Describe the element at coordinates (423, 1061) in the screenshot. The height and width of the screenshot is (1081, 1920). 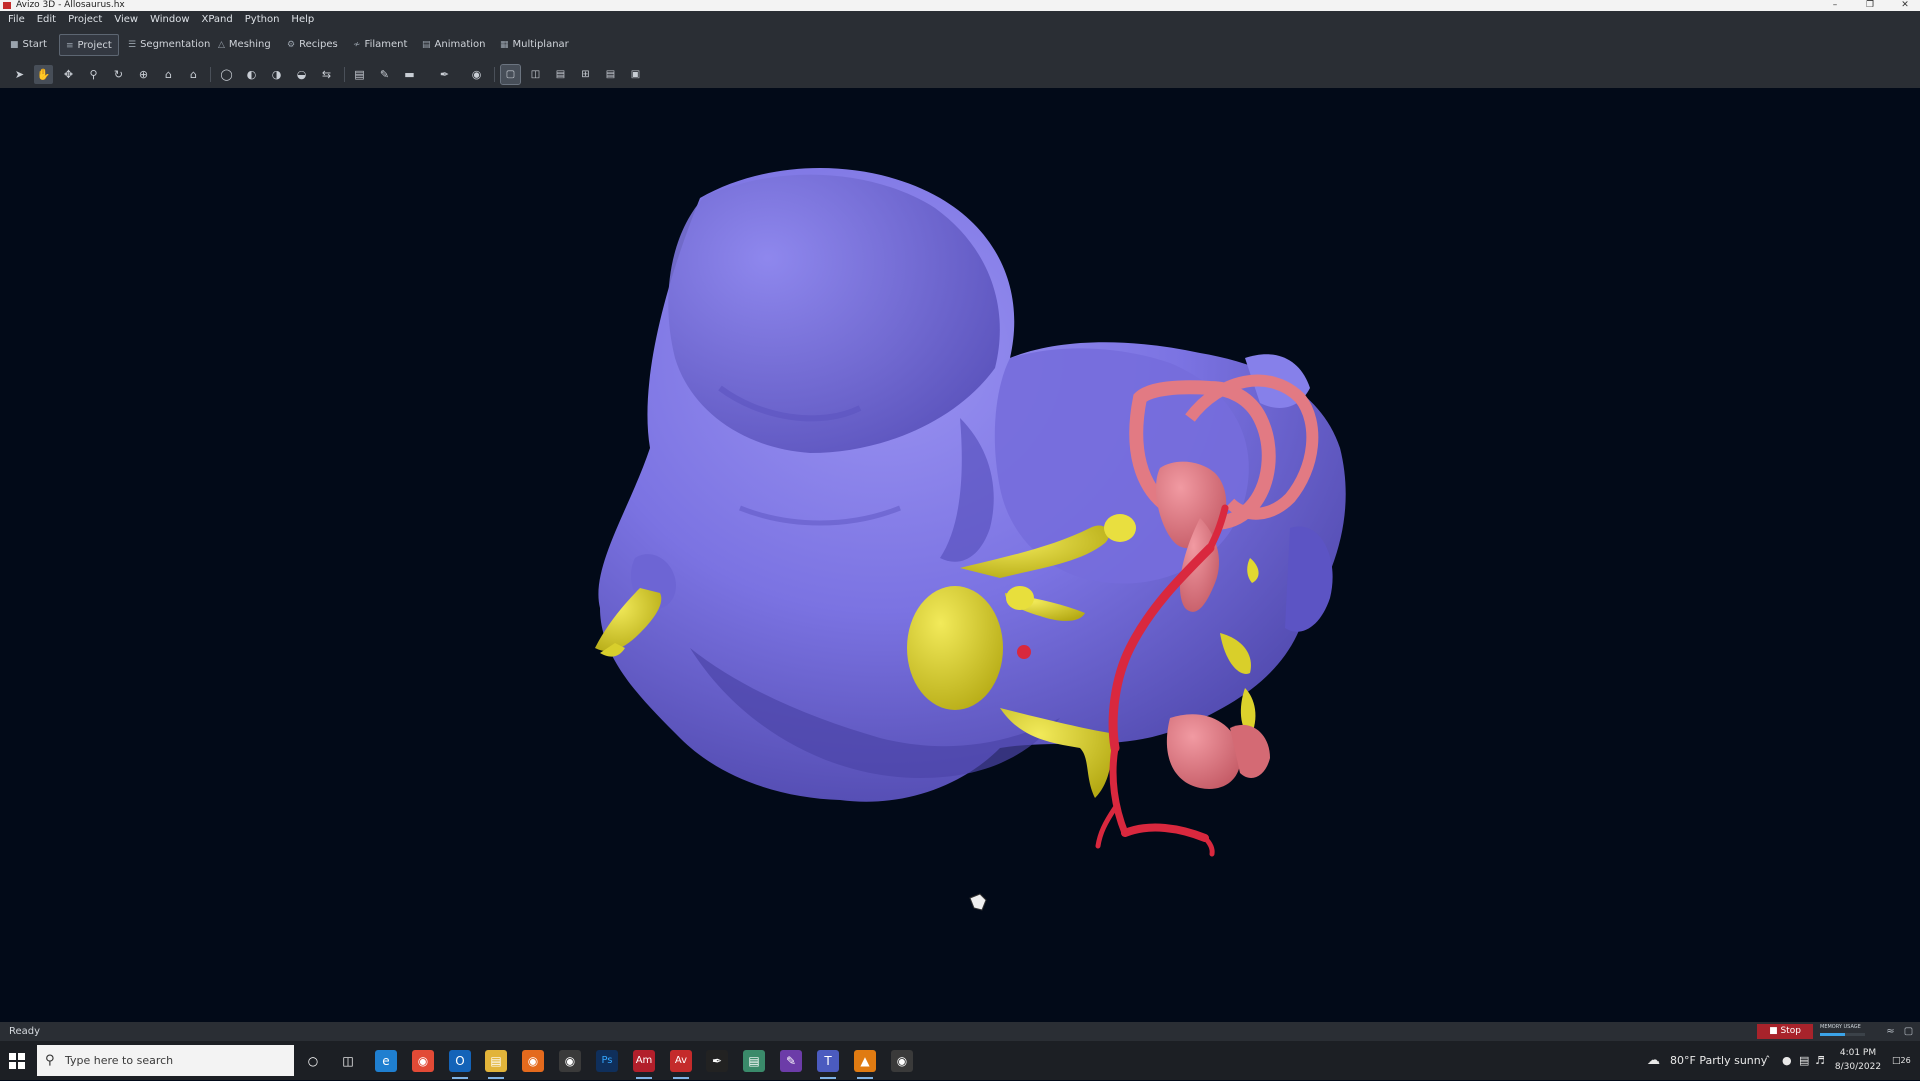
I see `chrome-icon: ◉` at that location.